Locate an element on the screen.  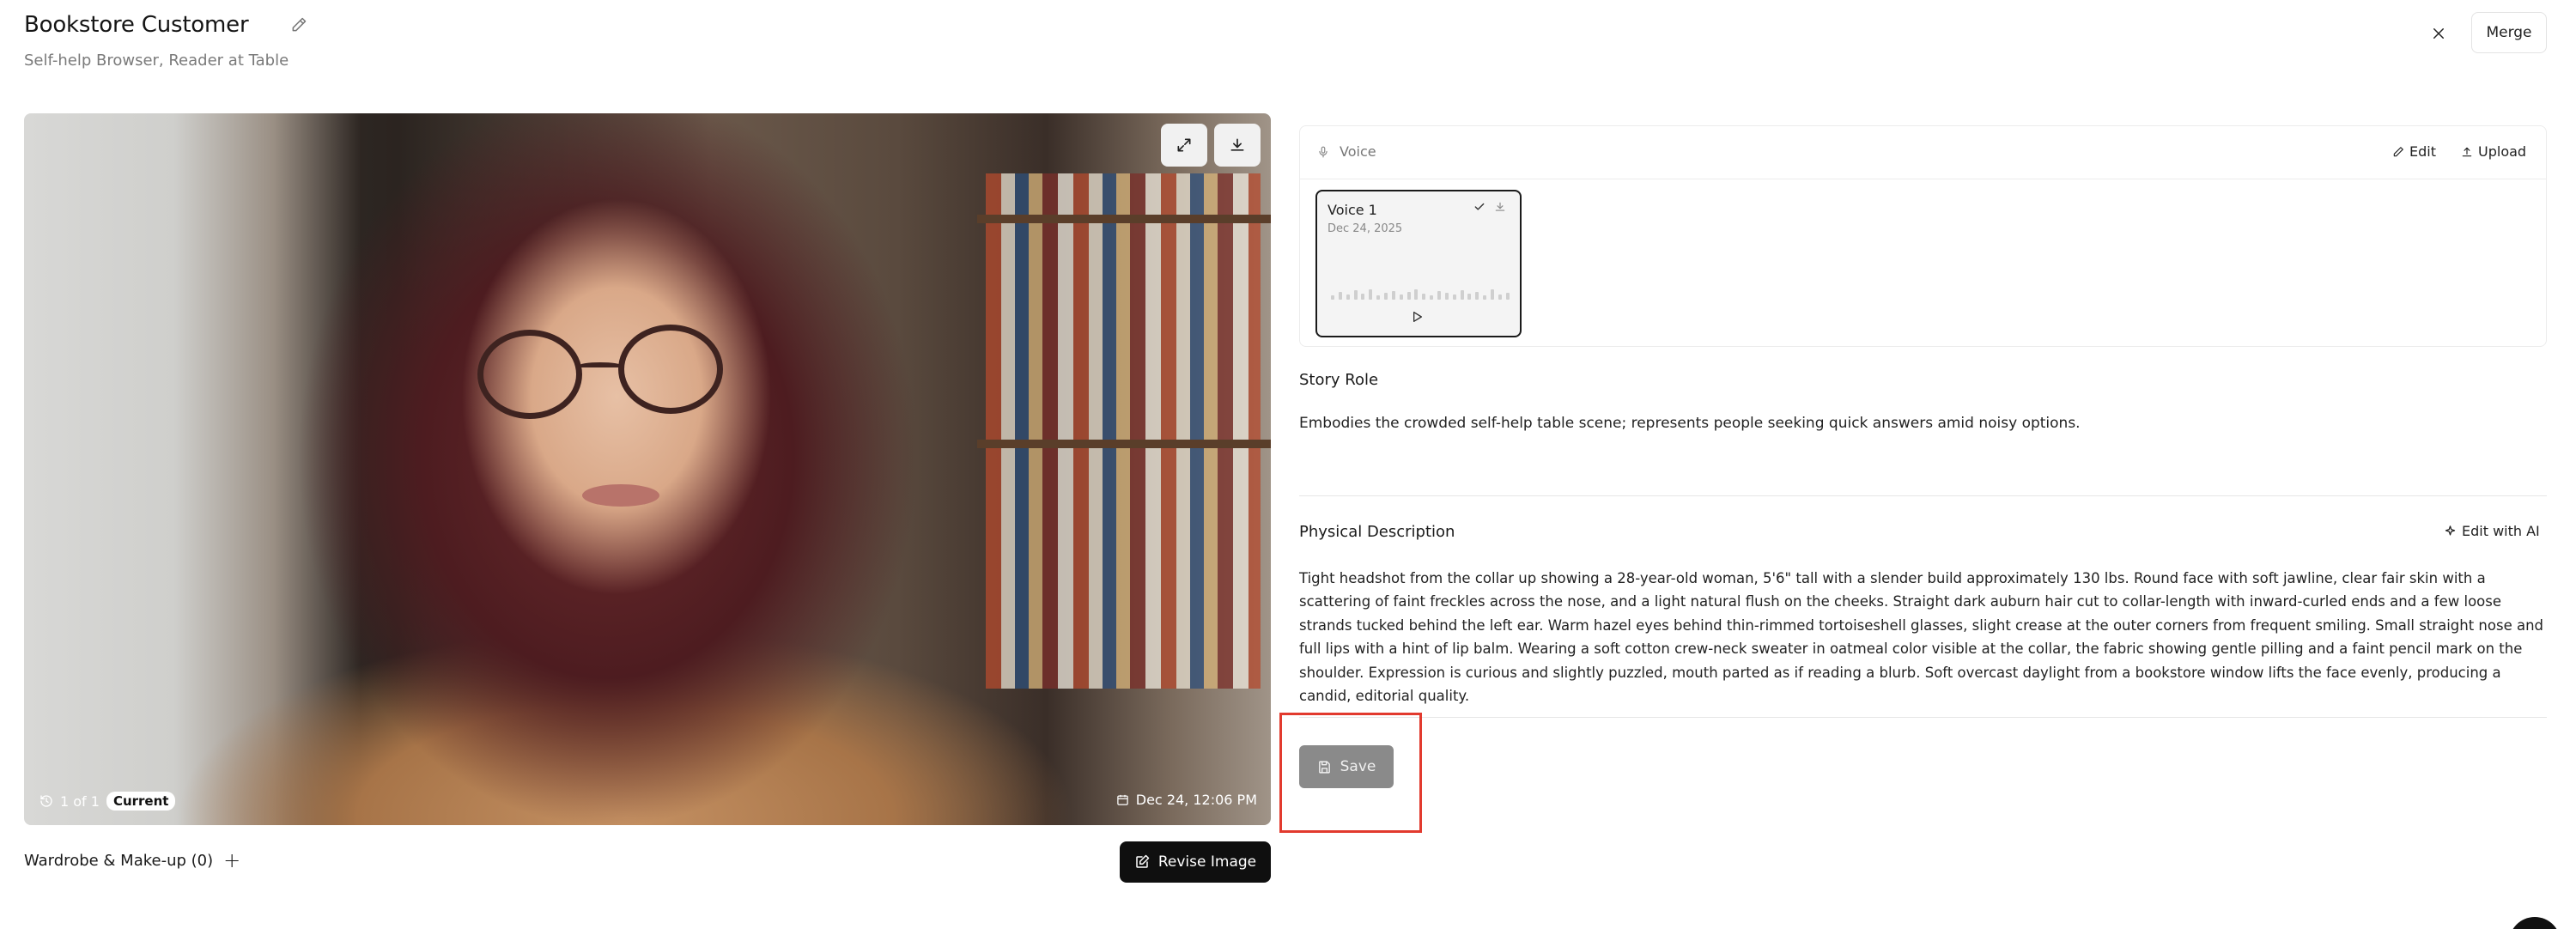
add-wardrobe-plus-icon: + is located at coordinates (231, 860).